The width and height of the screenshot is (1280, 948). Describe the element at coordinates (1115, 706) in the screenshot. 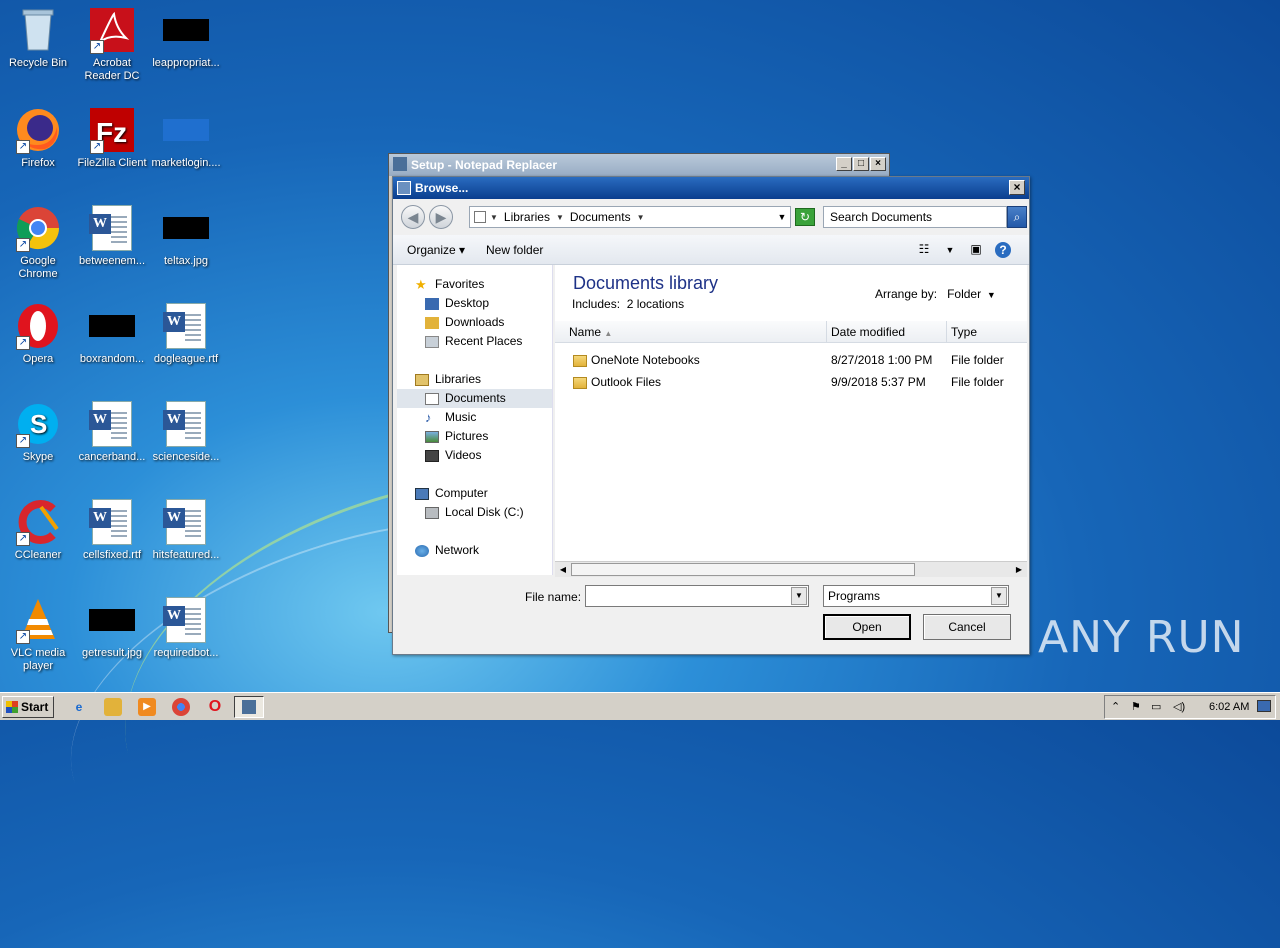

I see `show-hidden-icons-icon: ⌃` at that location.